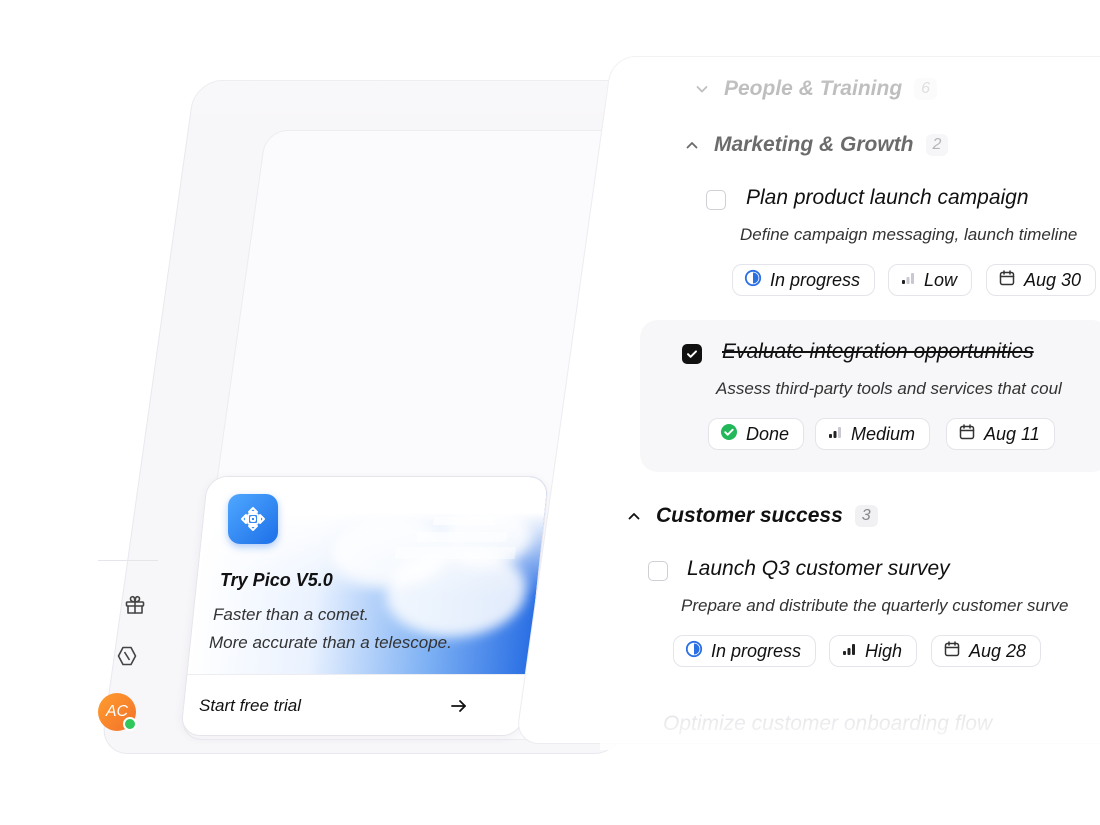 This screenshot has height=825, width=1100. Describe the element at coordinates (926, 89) in the screenshot. I see `group-count: 6` at that location.